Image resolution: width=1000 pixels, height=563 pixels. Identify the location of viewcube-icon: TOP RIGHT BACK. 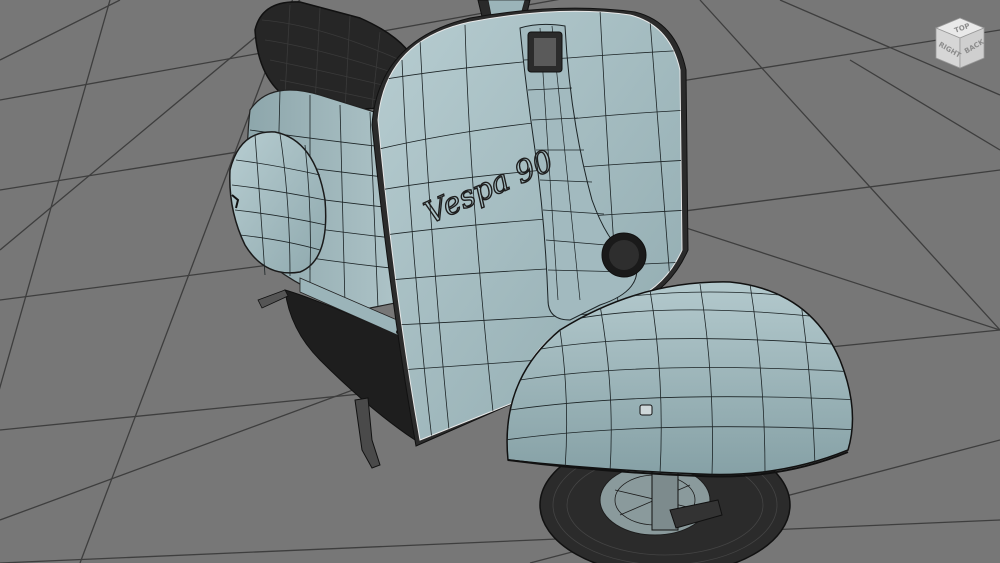
(960, 44).